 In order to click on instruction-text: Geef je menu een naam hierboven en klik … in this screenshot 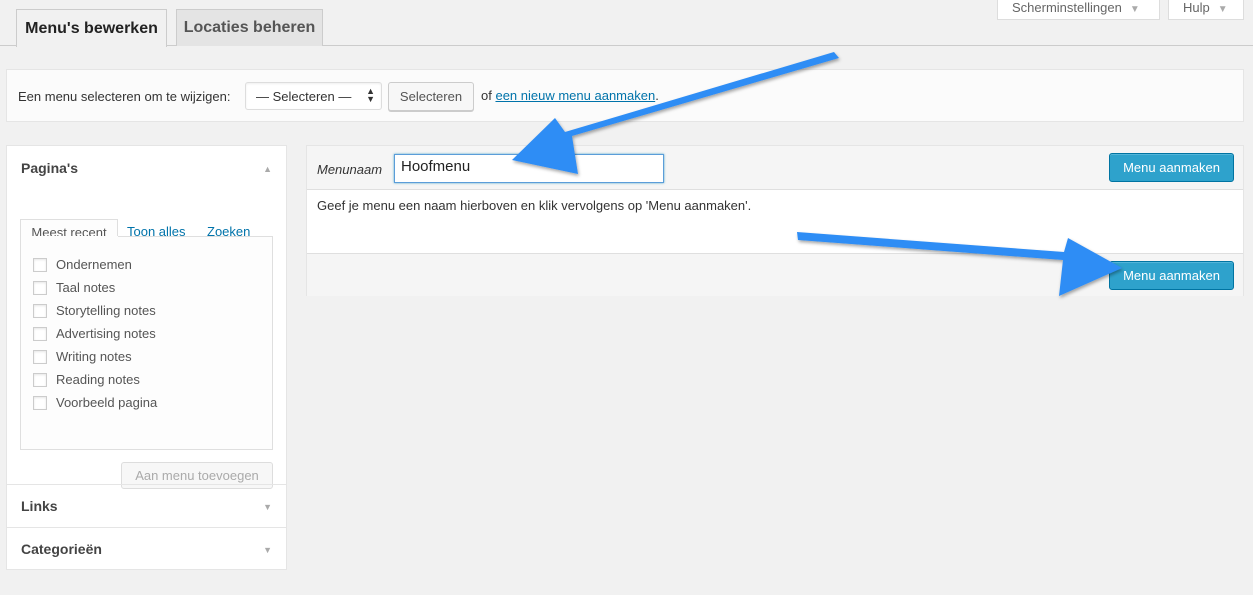, I will do `click(534, 205)`.